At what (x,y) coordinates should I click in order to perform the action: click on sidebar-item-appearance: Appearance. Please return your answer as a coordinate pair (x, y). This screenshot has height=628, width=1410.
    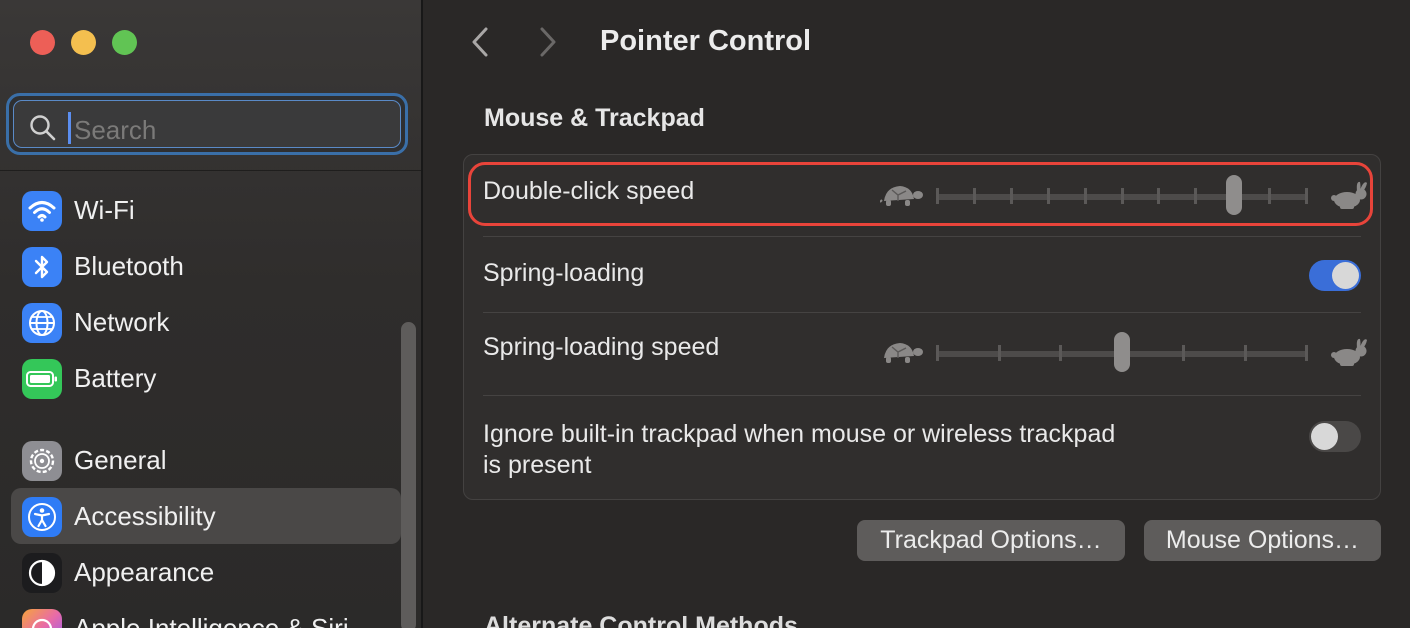
    Looking at the image, I should click on (206, 572).